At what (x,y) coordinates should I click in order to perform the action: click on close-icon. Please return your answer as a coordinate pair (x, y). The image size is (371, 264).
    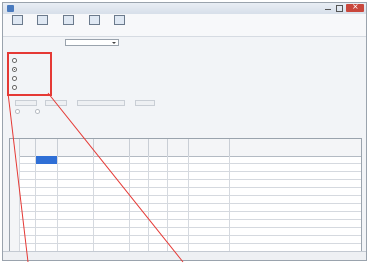
    Looking at the image, I should click on (355, 7).